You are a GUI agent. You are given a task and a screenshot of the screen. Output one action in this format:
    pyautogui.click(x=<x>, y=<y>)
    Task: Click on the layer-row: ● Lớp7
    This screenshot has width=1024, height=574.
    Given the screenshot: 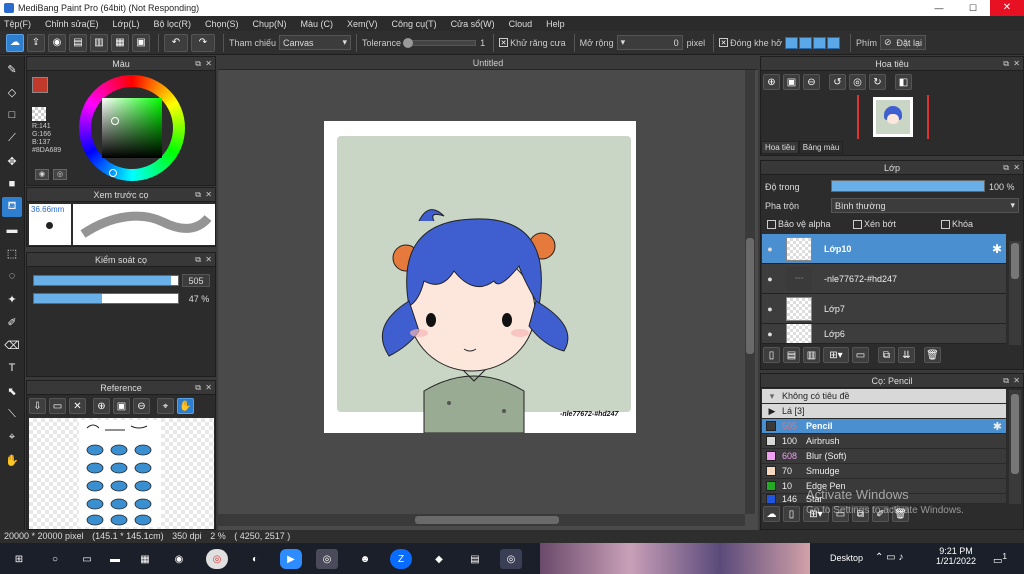 What is the action you would take?
    pyautogui.click(x=884, y=309)
    